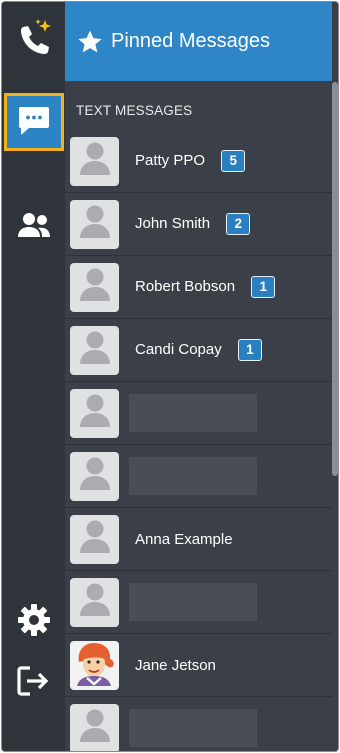 The image size is (340, 753). I want to click on list-scrollbar, so click(335, 279).